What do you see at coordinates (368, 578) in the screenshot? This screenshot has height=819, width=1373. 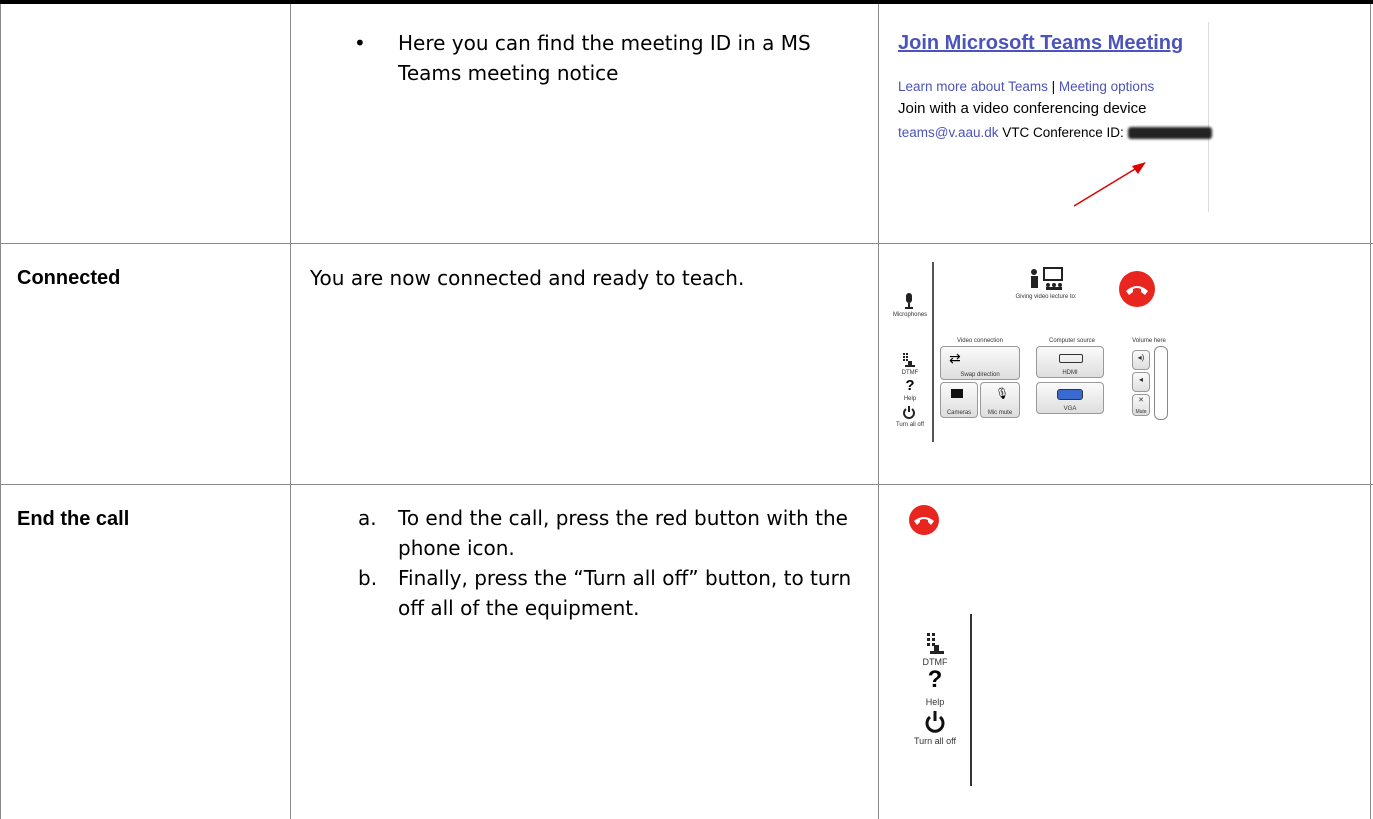 I see `step-b-marker: b.` at bounding box center [368, 578].